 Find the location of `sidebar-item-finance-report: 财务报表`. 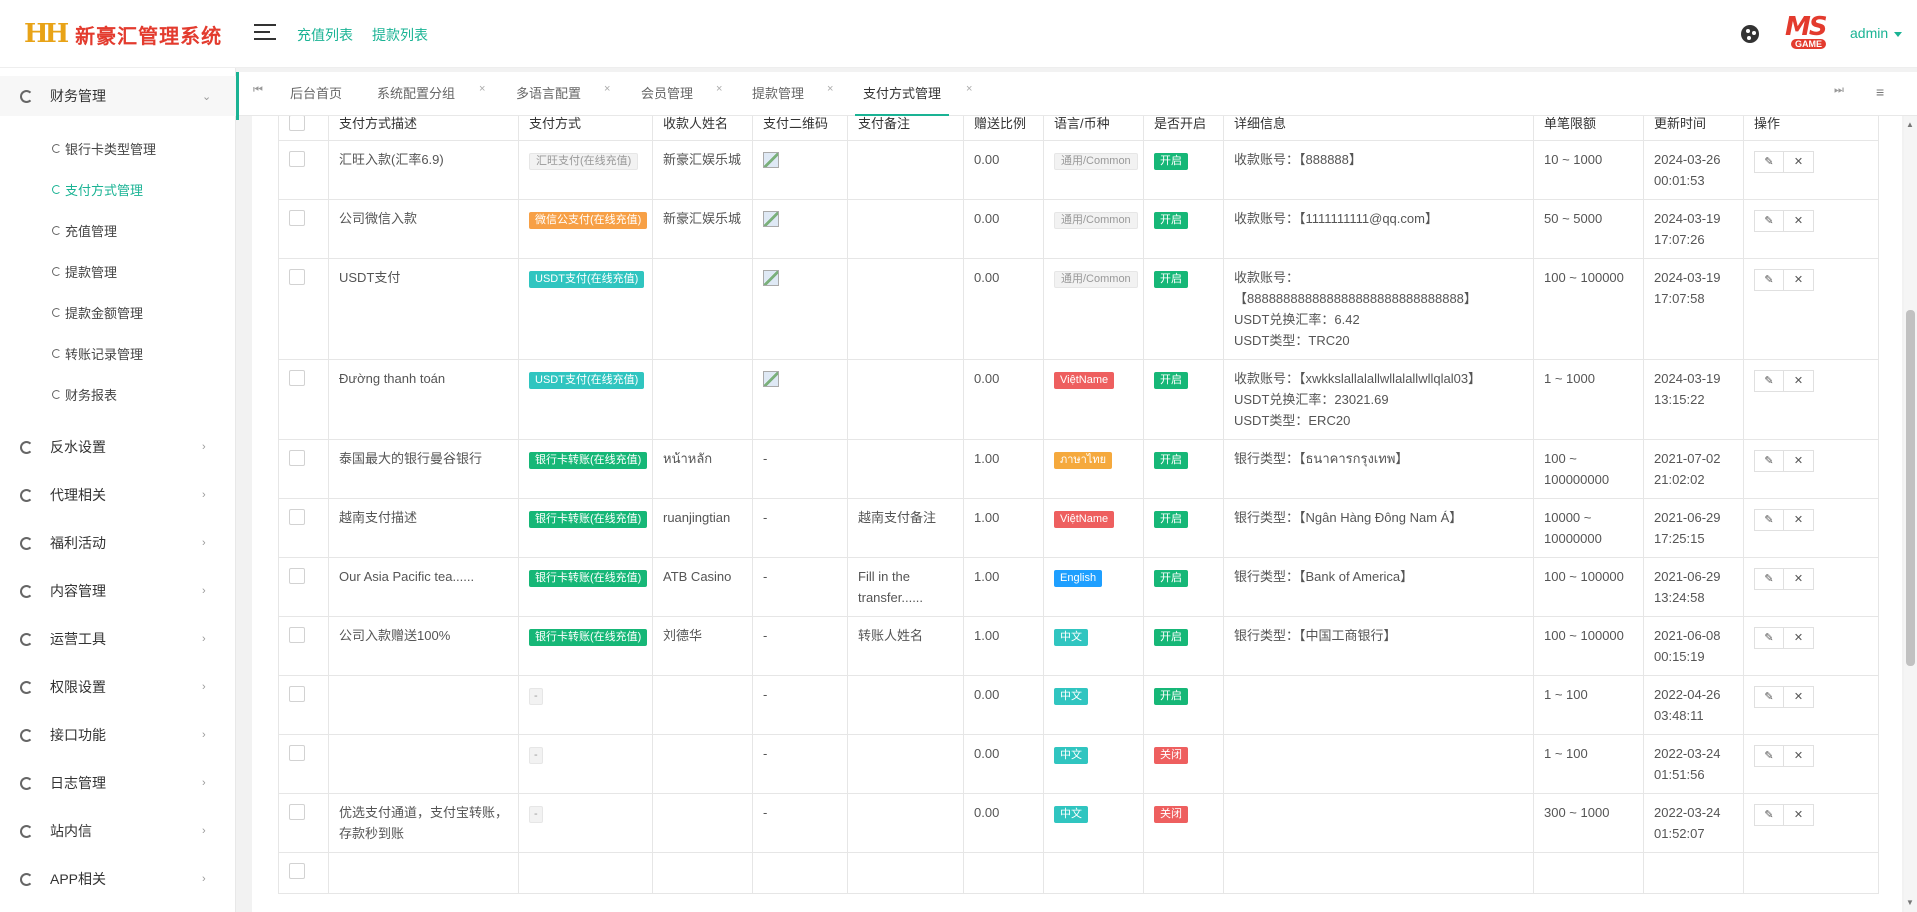

sidebar-item-finance-report: 财务报表 is located at coordinates (84, 394).